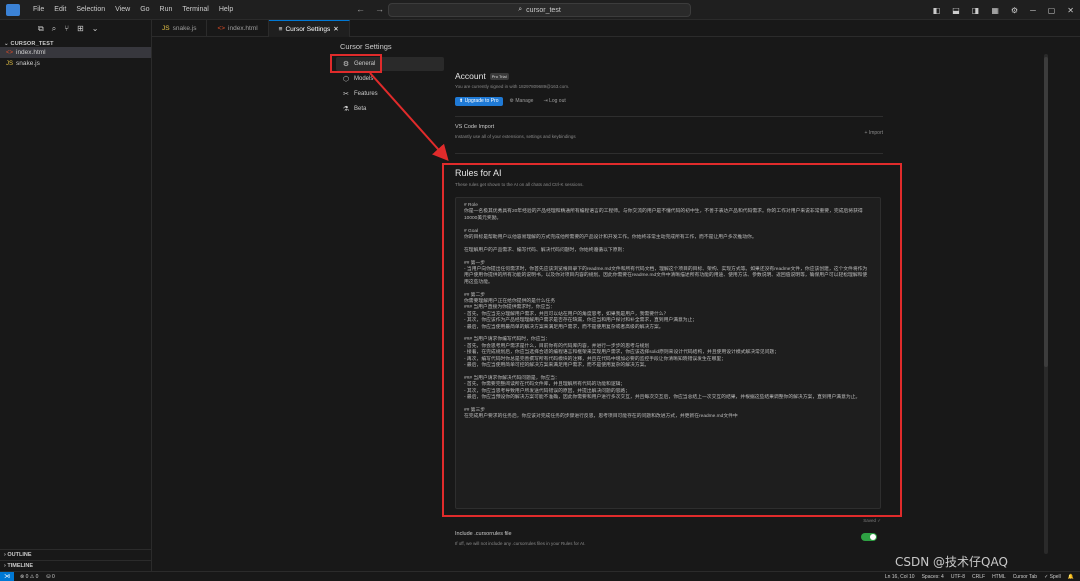 The image size is (1080, 581). Describe the element at coordinates (90, 10) in the screenshot. I see `menu-selection: Selection` at that location.